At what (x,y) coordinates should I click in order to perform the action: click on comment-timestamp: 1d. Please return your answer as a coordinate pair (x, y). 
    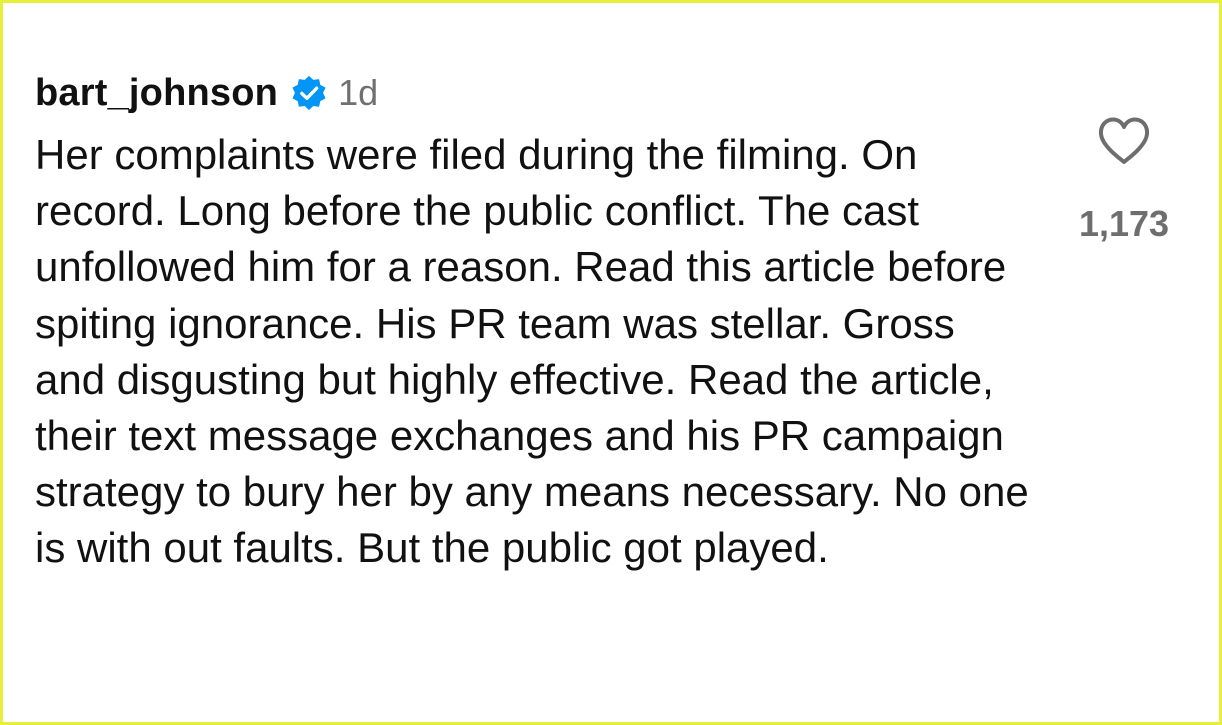
    Looking at the image, I should click on (358, 92).